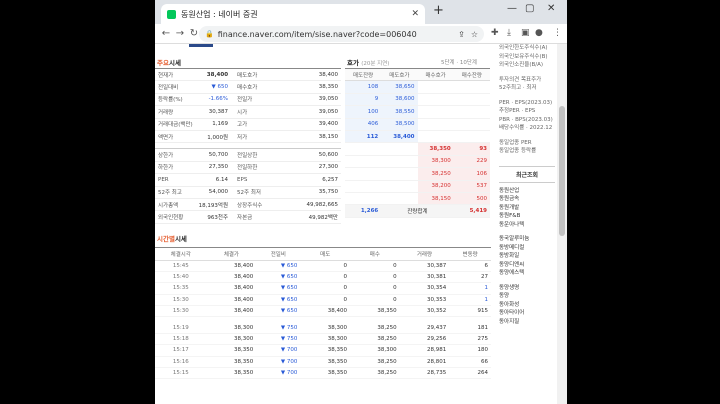  Describe the element at coordinates (527, 208) in the screenshot. I see `sidebar-item: 동원개발` at that location.